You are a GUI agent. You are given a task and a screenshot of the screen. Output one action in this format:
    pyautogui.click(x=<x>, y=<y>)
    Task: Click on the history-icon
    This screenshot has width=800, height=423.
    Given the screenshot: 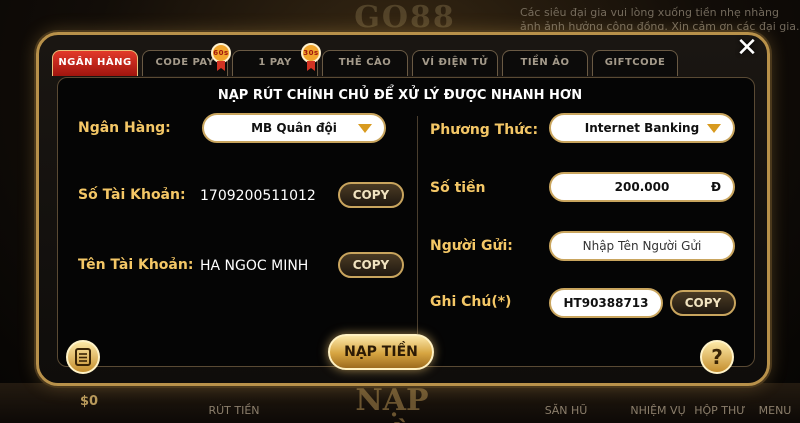 What is the action you would take?
    pyautogui.click(x=83, y=357)
    